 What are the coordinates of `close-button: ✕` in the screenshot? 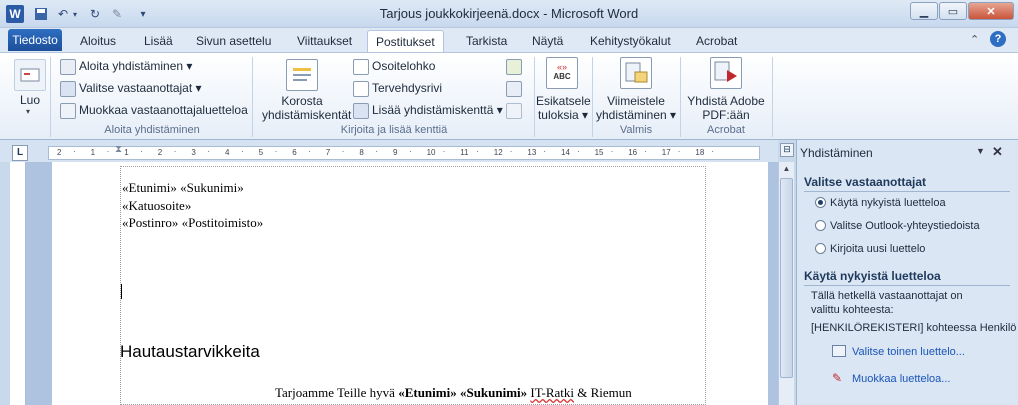 It's located at (991, 11).